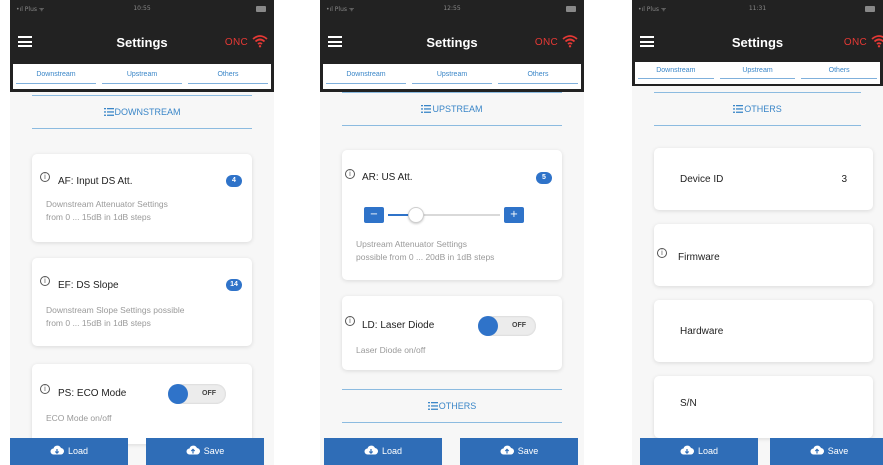 This screenshot has width=883, height=465. I want to click on info-row-device-id: Device ID 3, so click(763, 179).